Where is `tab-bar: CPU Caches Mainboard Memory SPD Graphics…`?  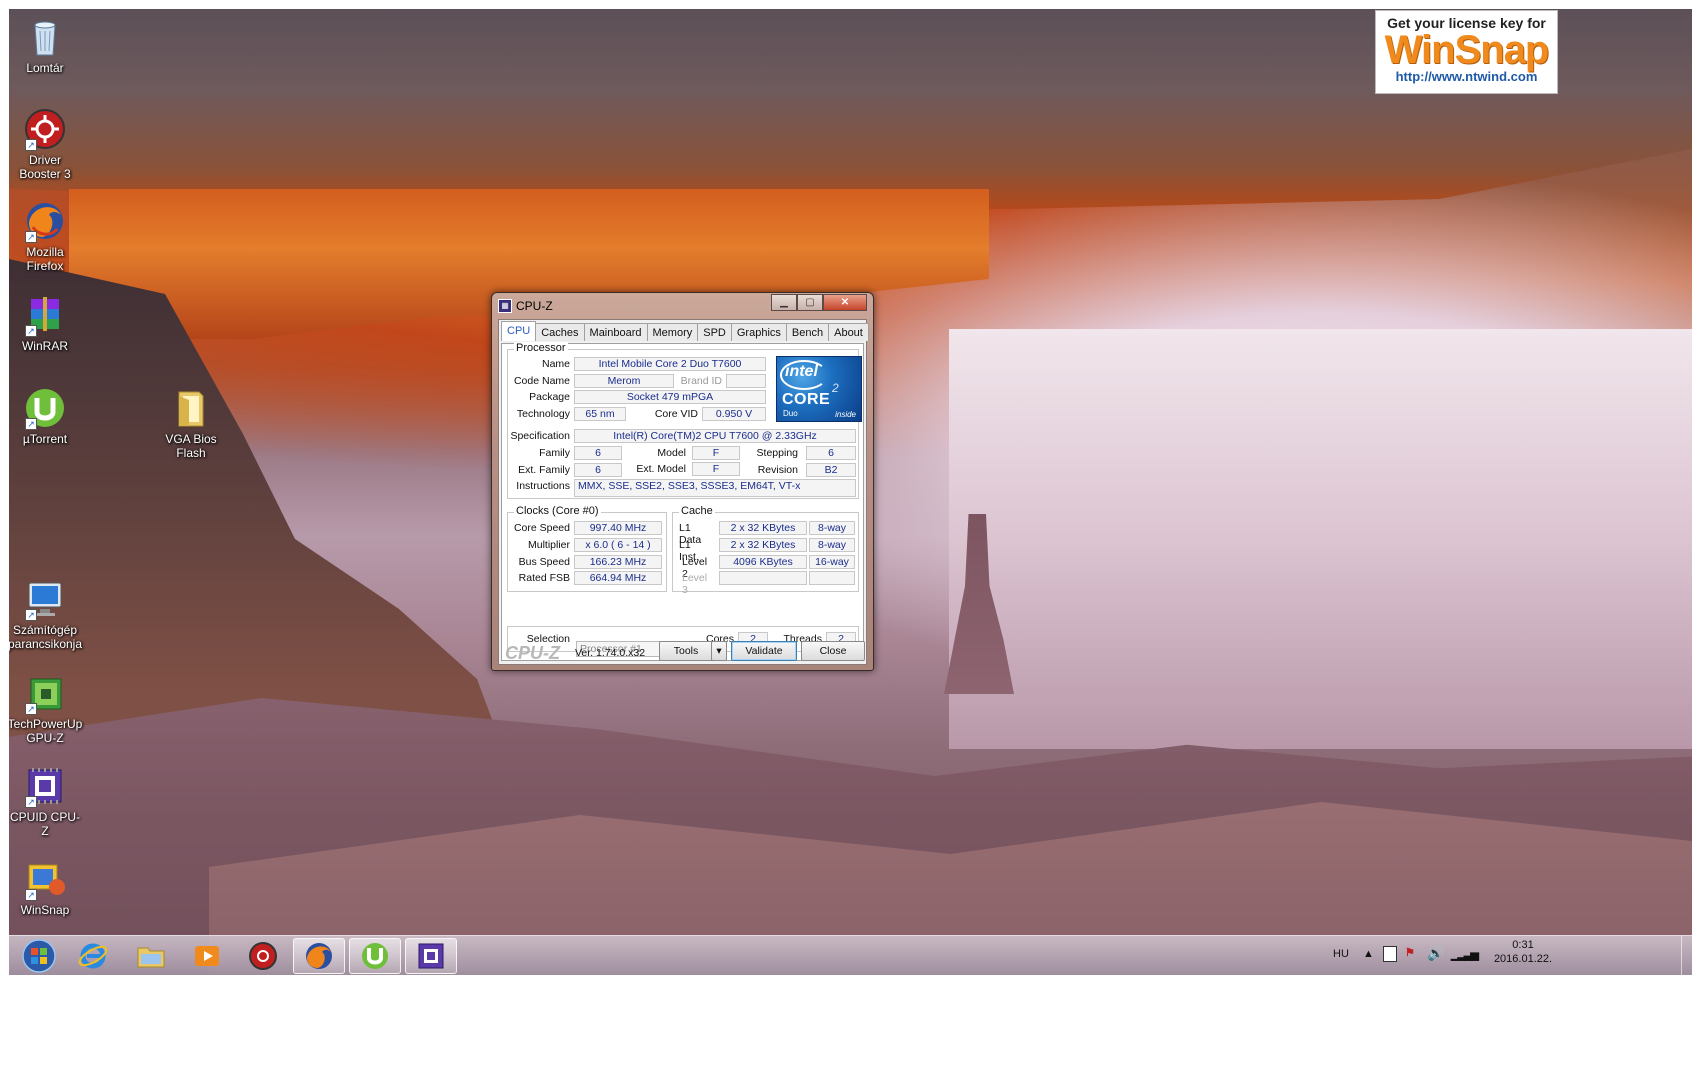 tab-bar: CPU Caches Mainboard Memory SPD Graphics… is located at coordinates (685, 331).